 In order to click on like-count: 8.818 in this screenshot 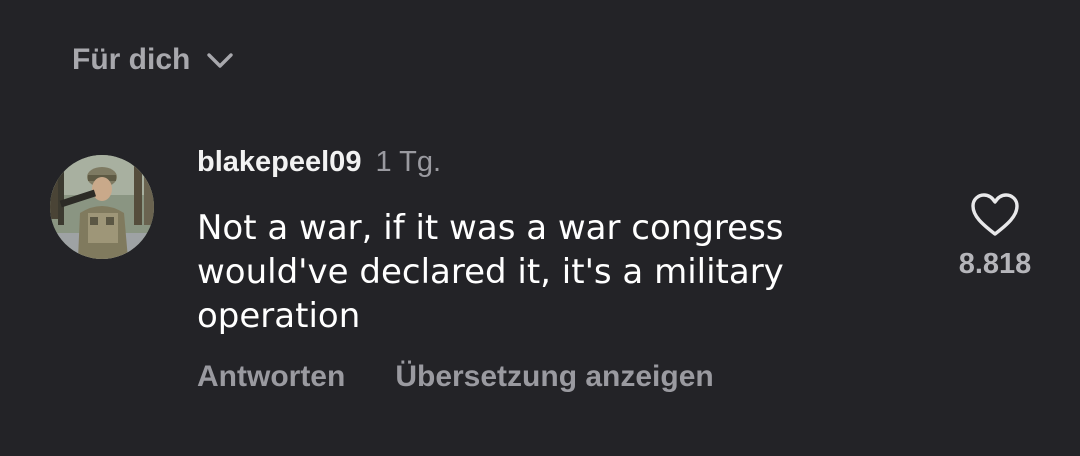, I will do `click(995, 264)`.